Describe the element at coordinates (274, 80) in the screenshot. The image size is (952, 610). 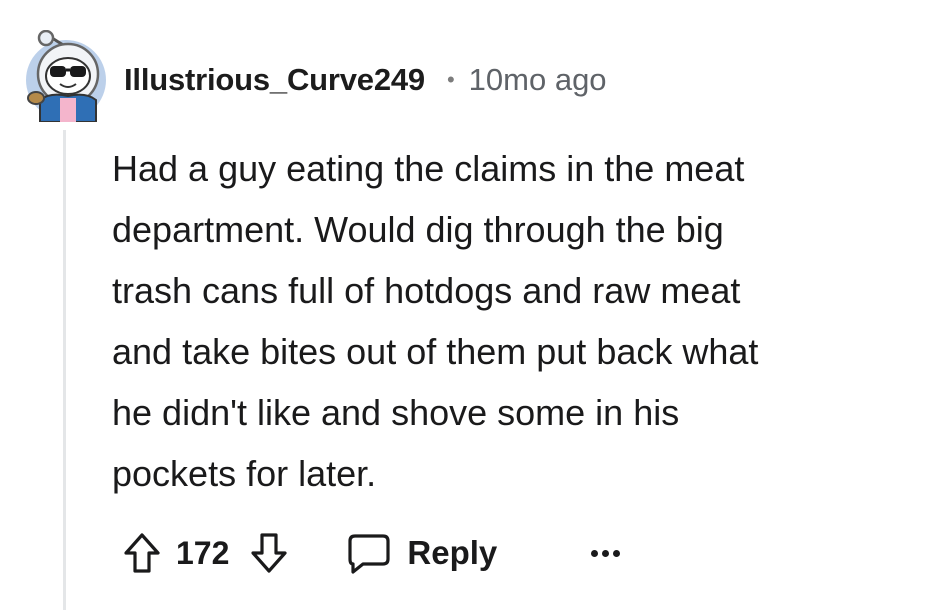
I see `username-link: Illustrious_Curve249` at that location.